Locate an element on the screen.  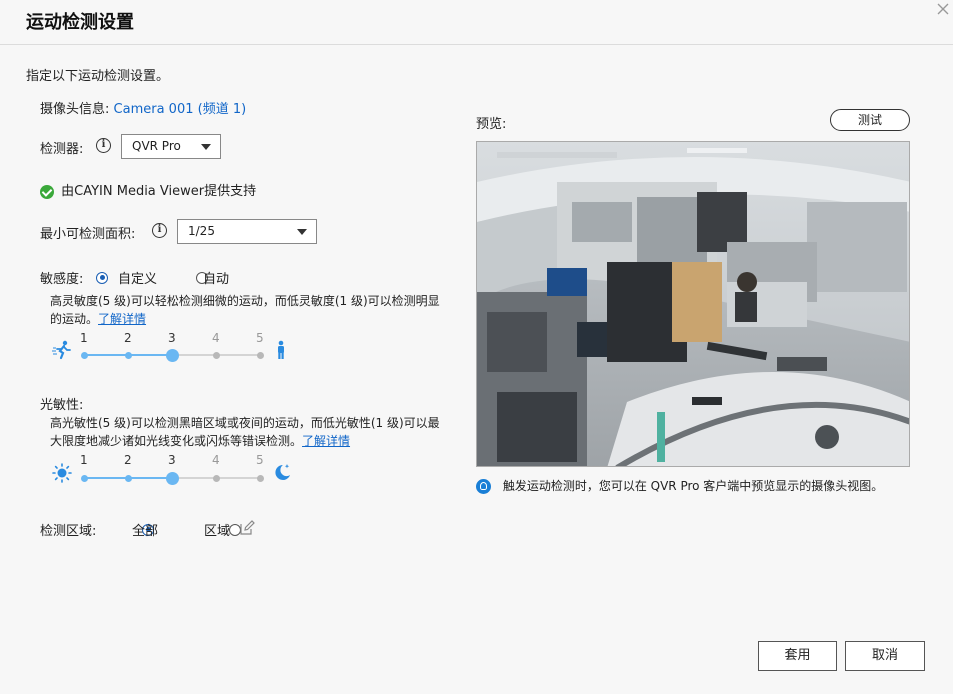
light-level-label: 4 is located at coordinates (216, 460).